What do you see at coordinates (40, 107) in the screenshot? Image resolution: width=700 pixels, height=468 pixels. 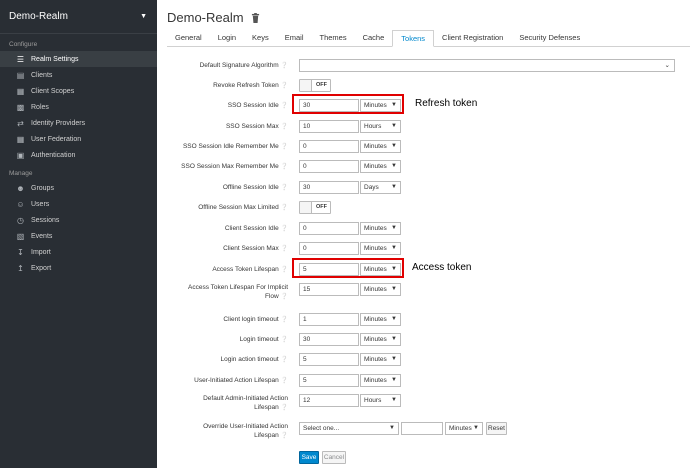 I see `sidebar-item-label: Roles` at bounding box center [40, 107].